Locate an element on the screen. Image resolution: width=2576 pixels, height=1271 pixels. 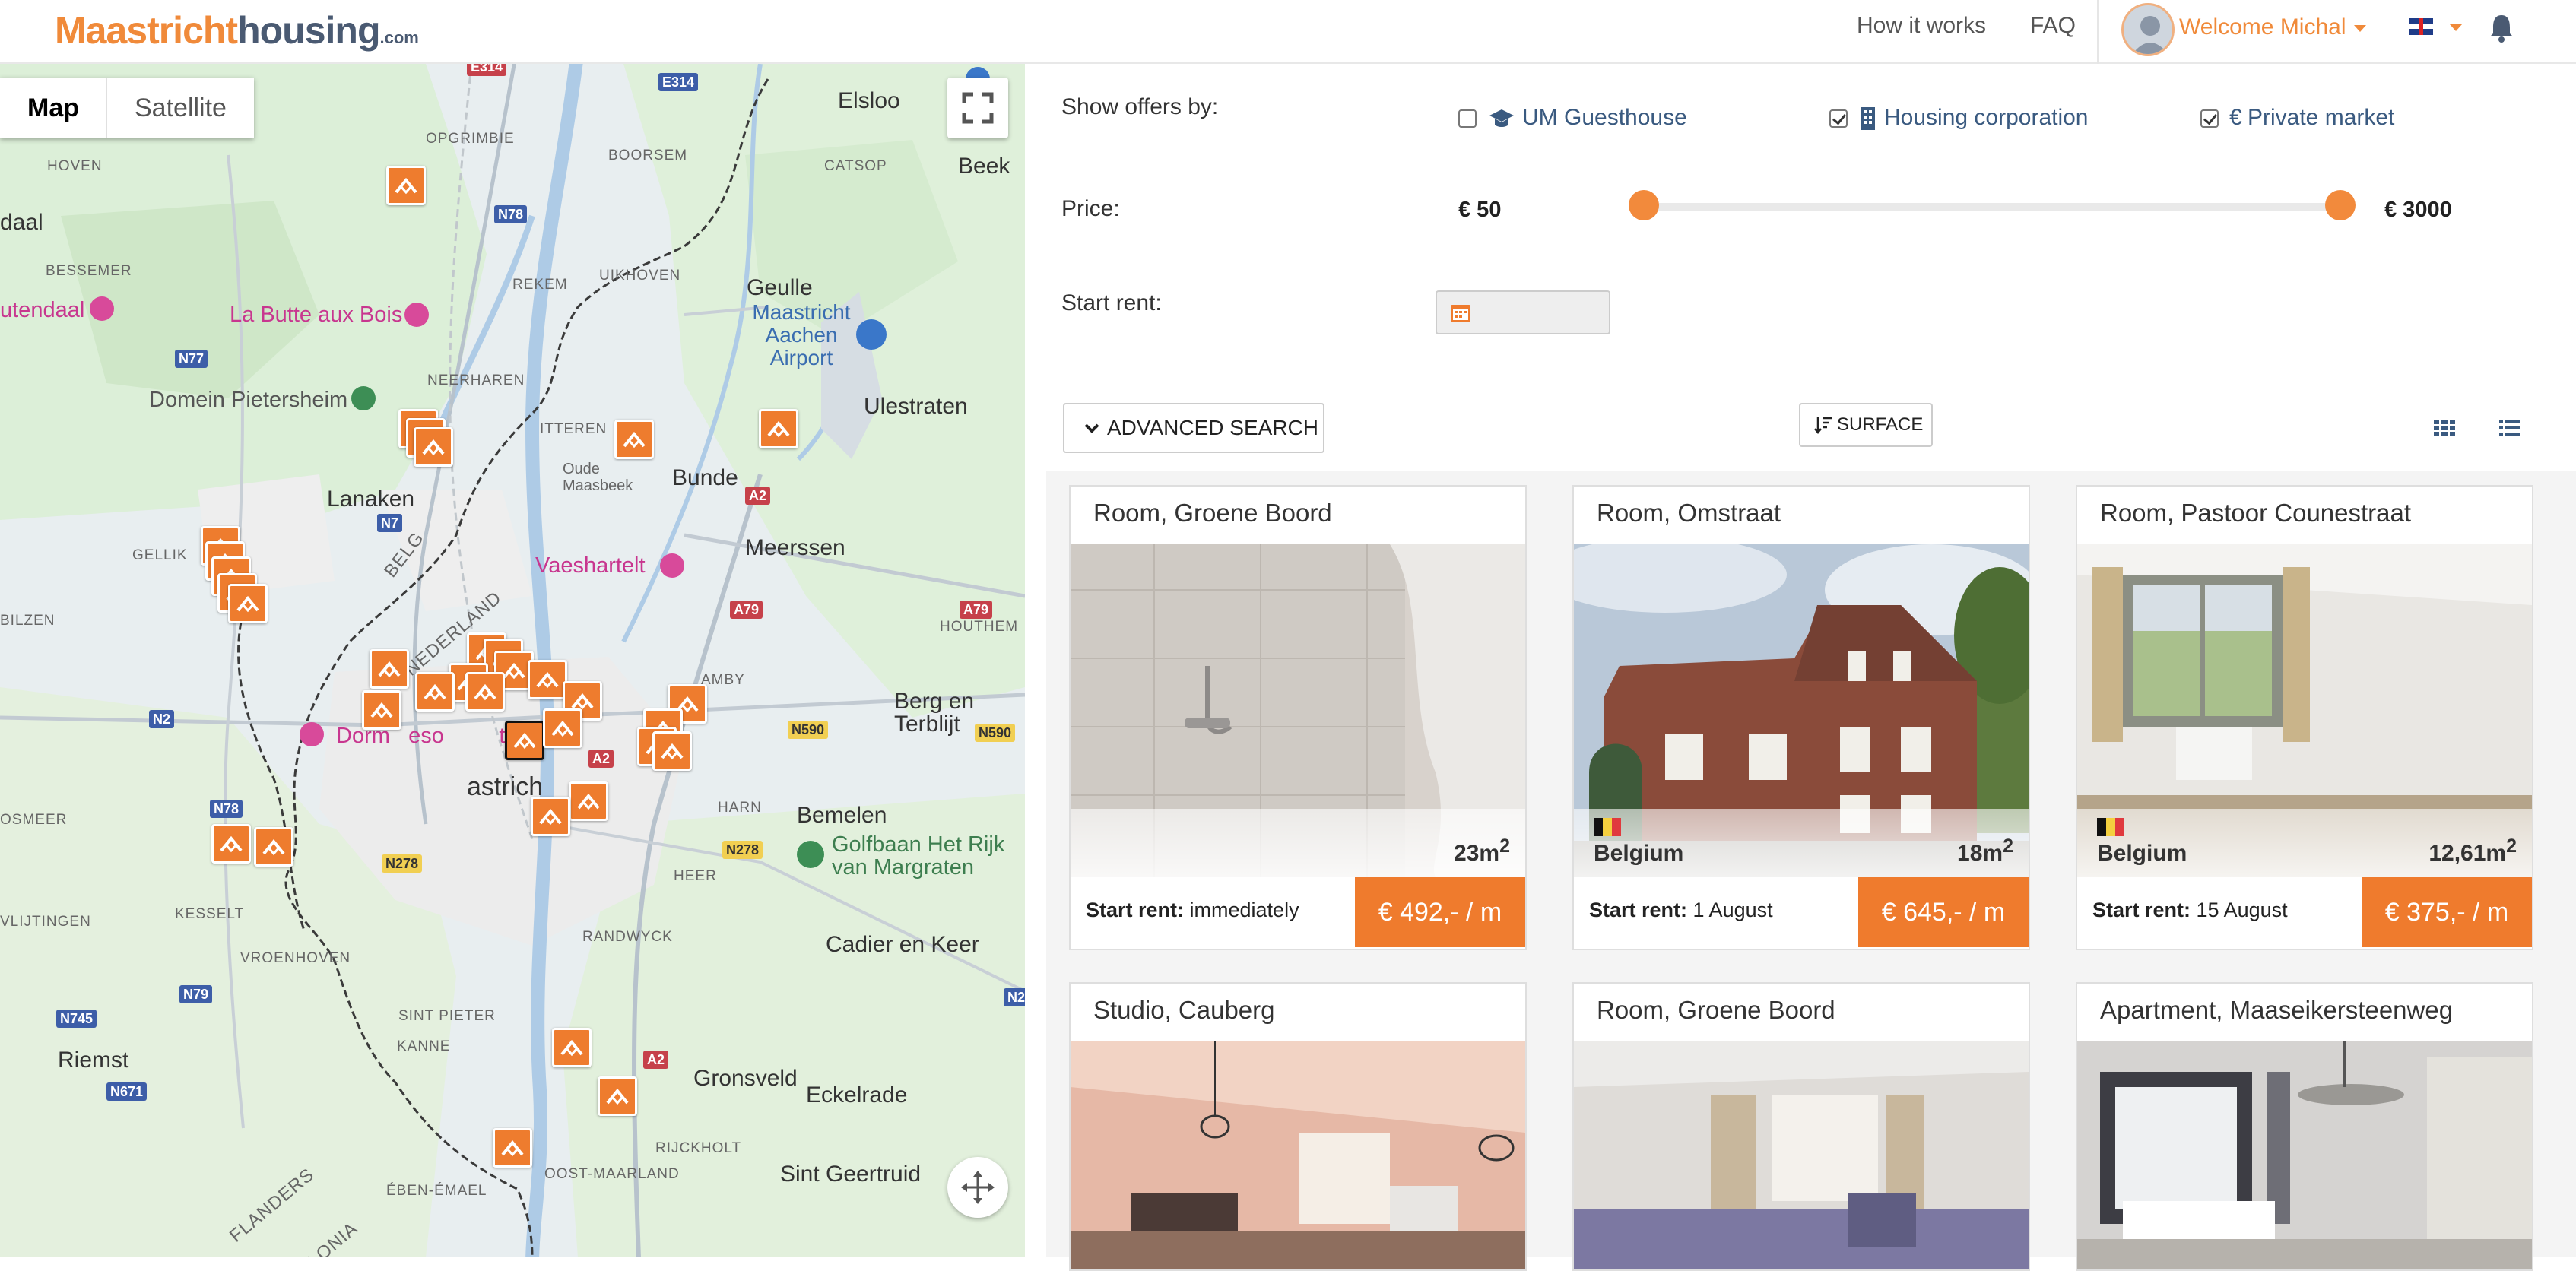
listing-price: € 375,- / m is located at coordinates (2447, 912).